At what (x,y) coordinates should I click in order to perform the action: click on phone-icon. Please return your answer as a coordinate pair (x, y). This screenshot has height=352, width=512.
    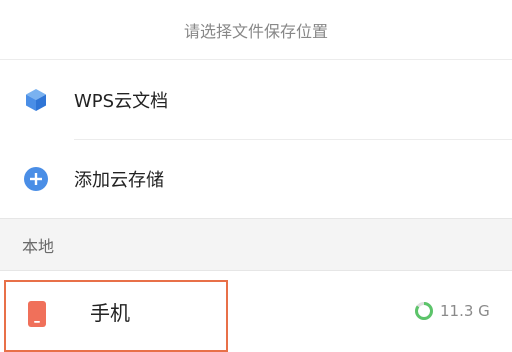
    Looking at the image, I should click on (37, 314).